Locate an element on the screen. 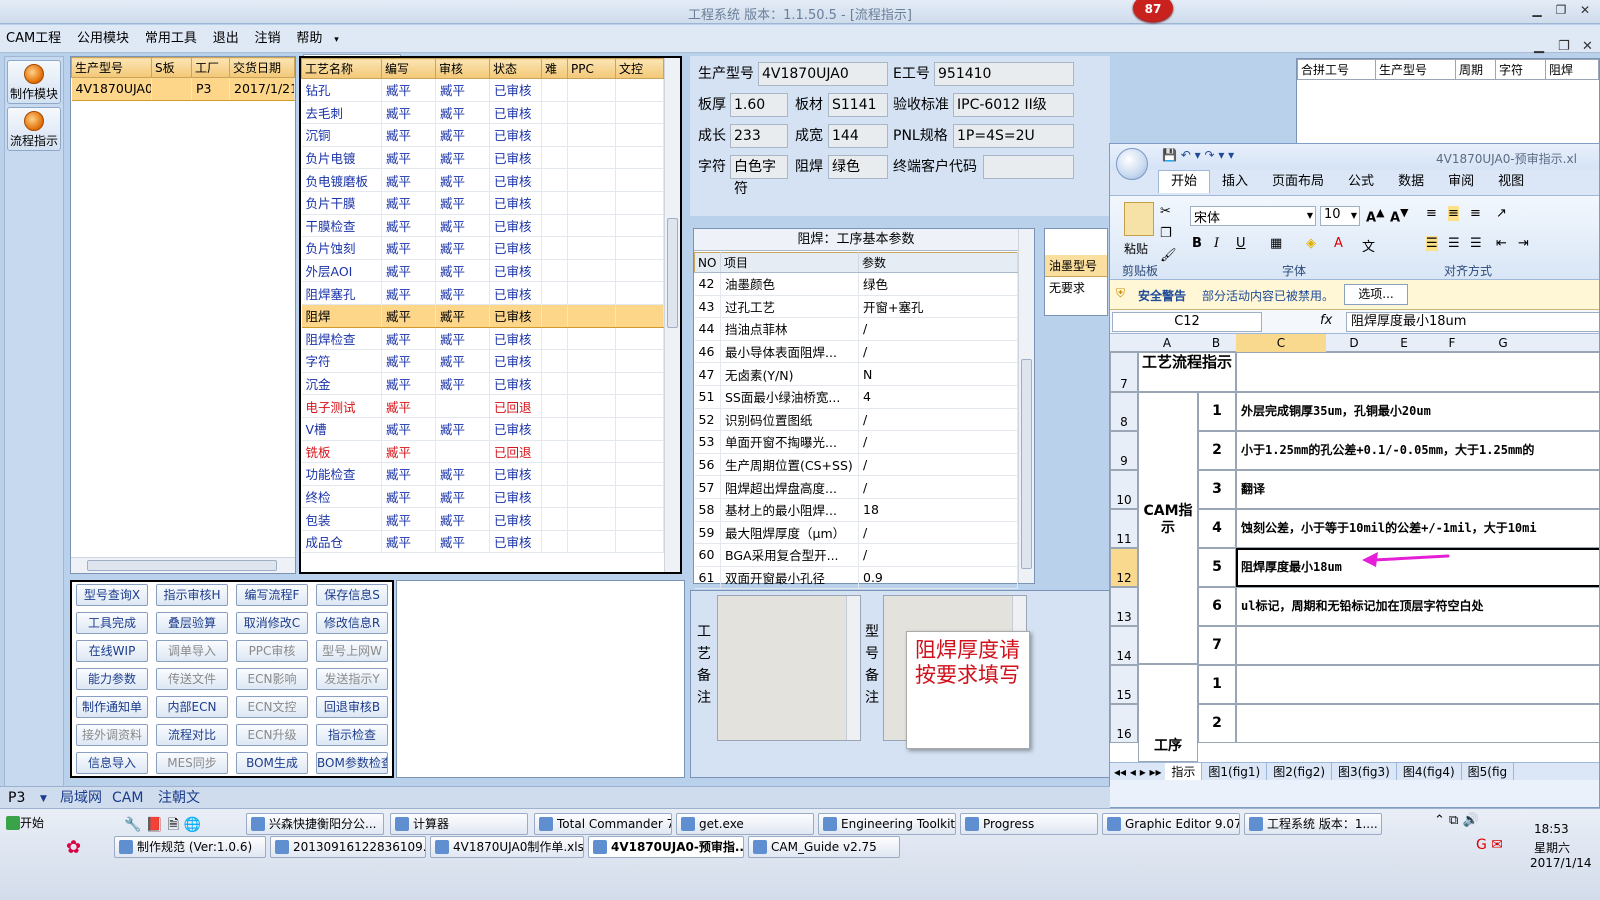  table-row: 电子测试 臧平 已回退 is located at coordinates (482, 406).